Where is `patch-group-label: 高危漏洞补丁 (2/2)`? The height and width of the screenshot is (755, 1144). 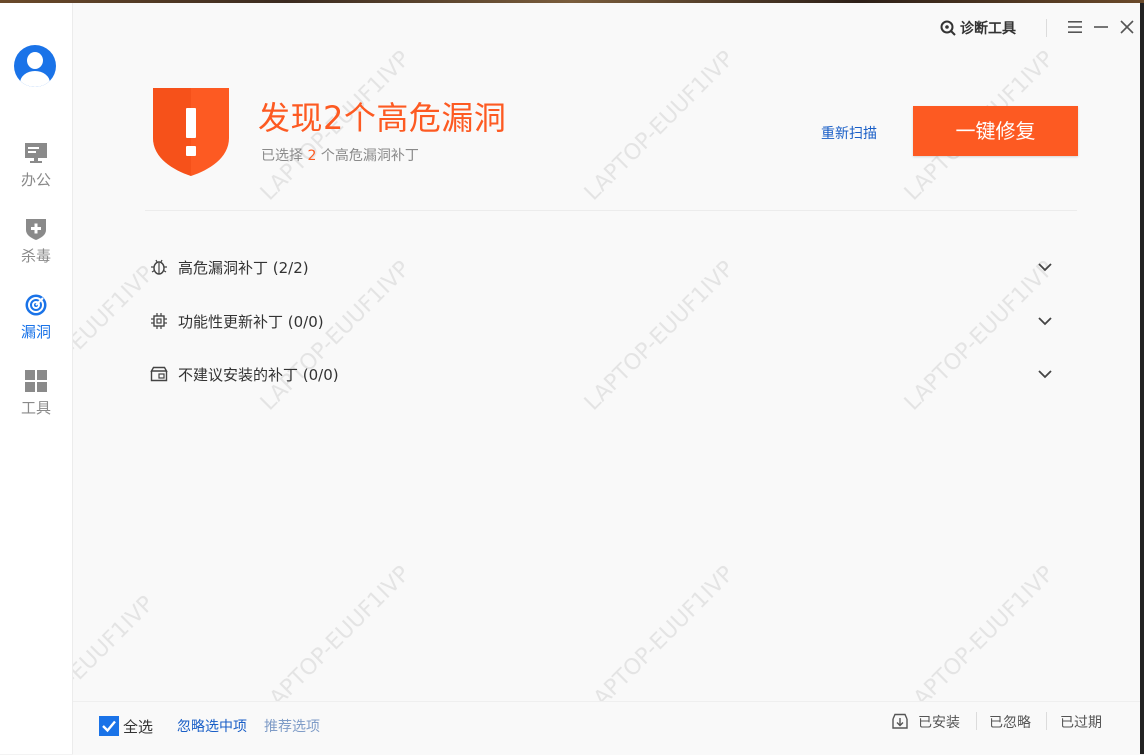 patch-group-label: 高危漏洞补丁 (2/2) is located at coordinates (243, 268).